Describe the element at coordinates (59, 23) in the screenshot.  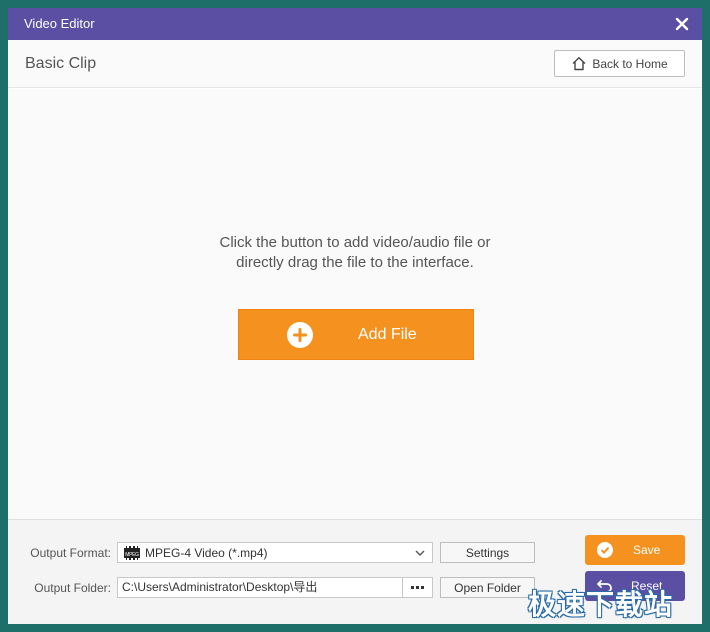
I see `window-title: Video Editor` at that location.